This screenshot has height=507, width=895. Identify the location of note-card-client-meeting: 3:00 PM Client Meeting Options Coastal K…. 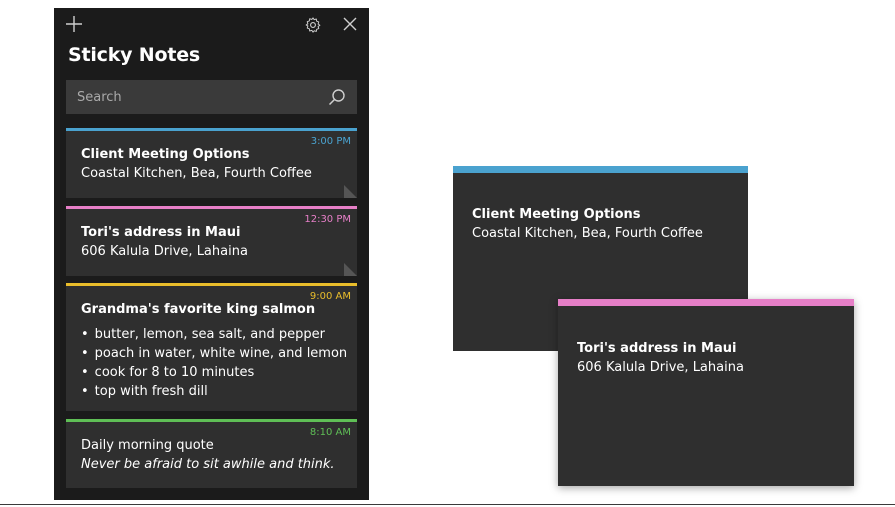
(211, 163).